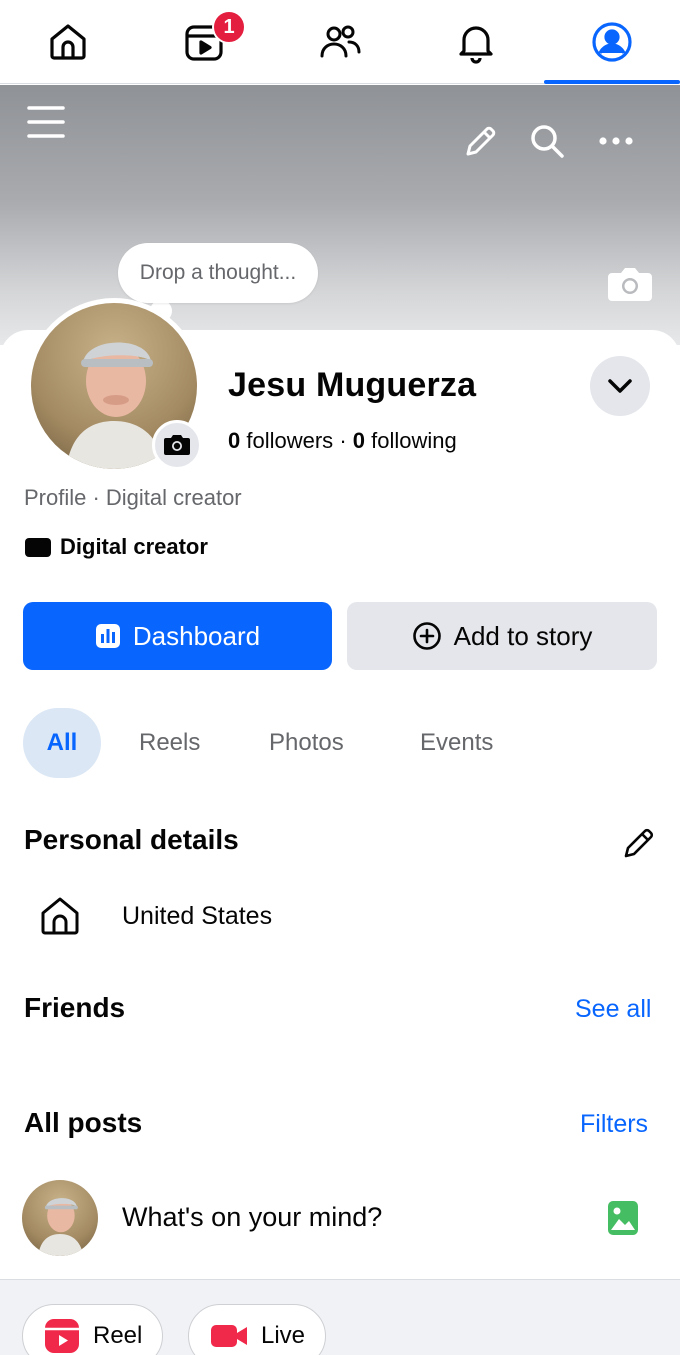 This screenshot has height=1355, width=680. I want to click on bell-icon, so click(476, 44).